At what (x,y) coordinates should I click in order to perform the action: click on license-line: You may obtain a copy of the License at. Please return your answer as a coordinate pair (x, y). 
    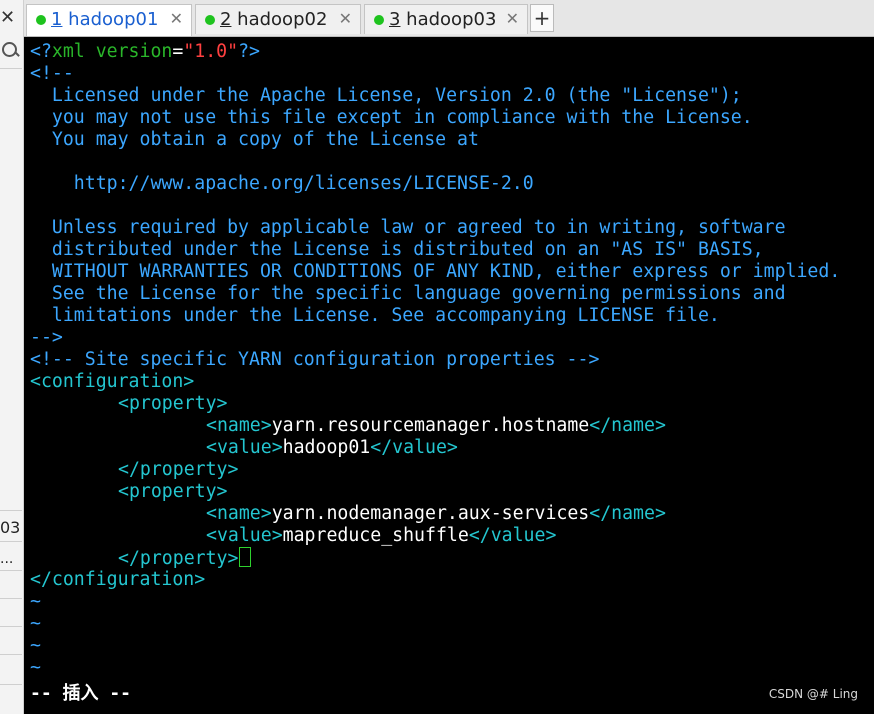
    Looking at the image, I should click on (254, 139).